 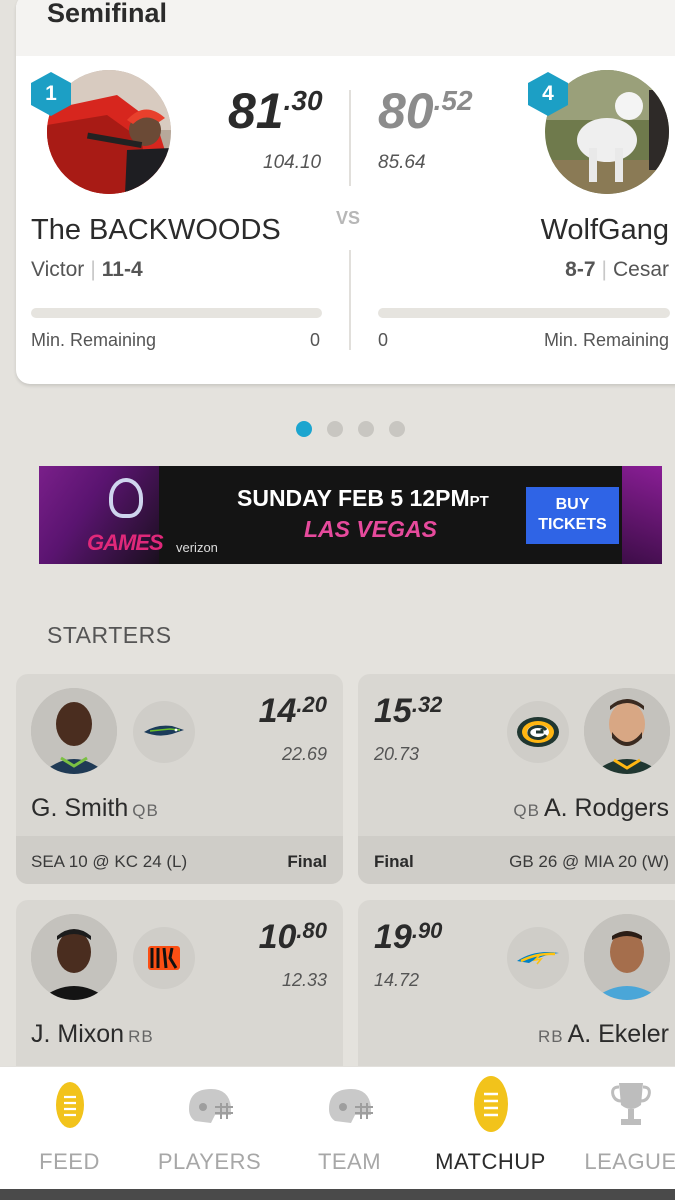 I want to click on nav-item-matchup: MATCHUP, so click(x=490, y=1129).